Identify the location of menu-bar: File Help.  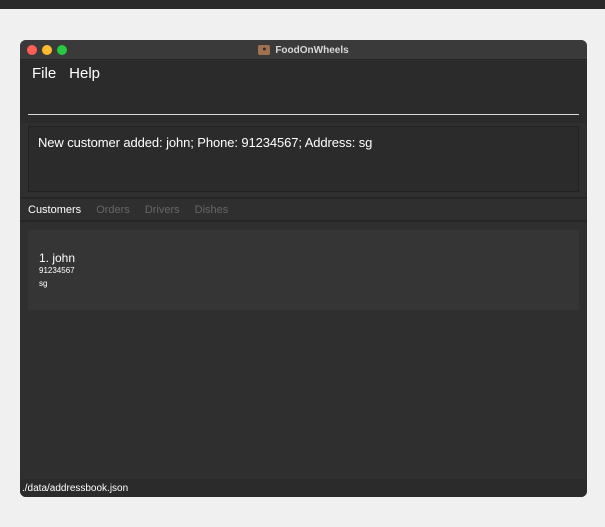
(303, 73).